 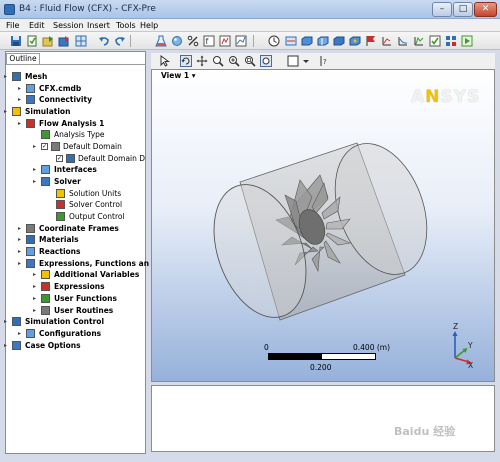 I want to click on save-icon, so click(x=16, y=41).